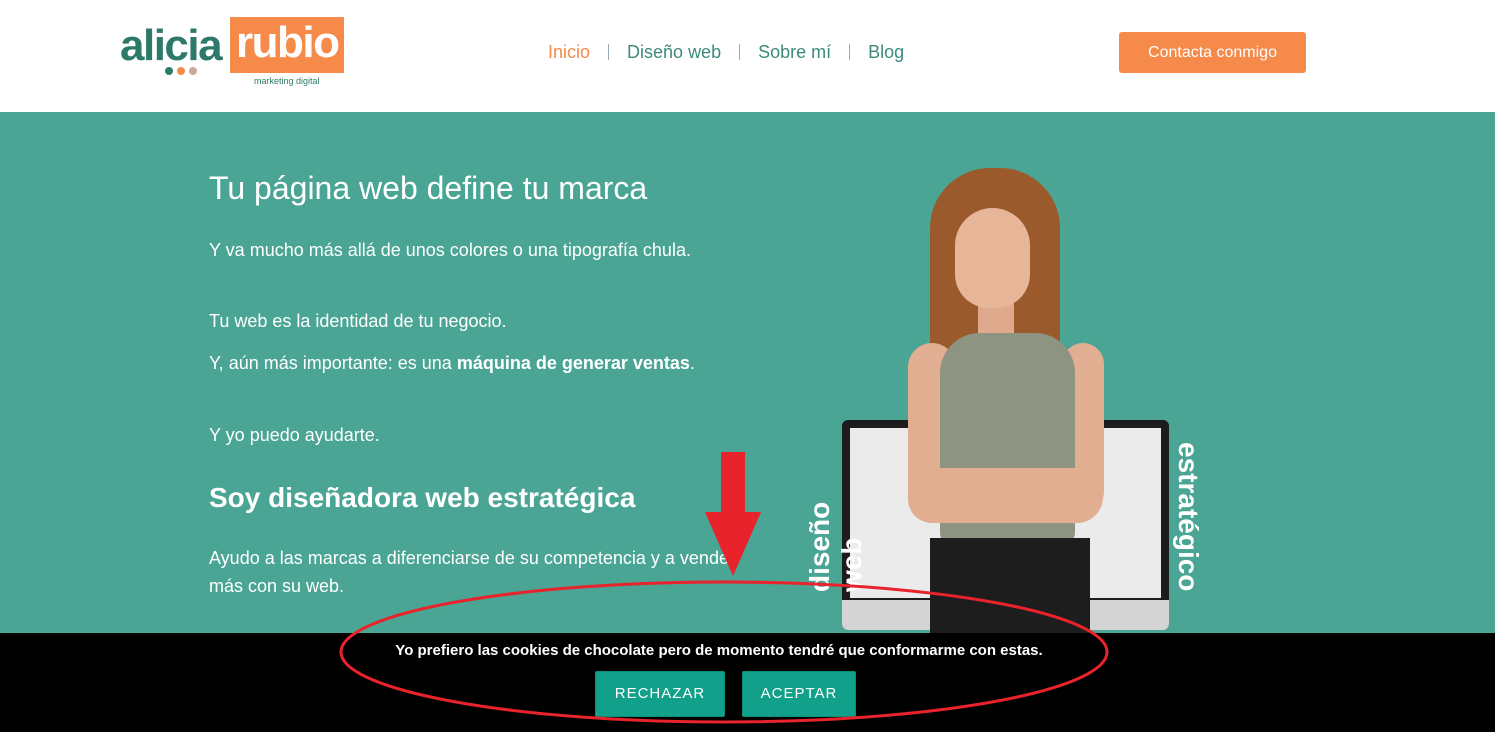  Describe the element at coordinates (288, 42) in the screenshot. I see `logo-rubio-text: rubio` at that location.